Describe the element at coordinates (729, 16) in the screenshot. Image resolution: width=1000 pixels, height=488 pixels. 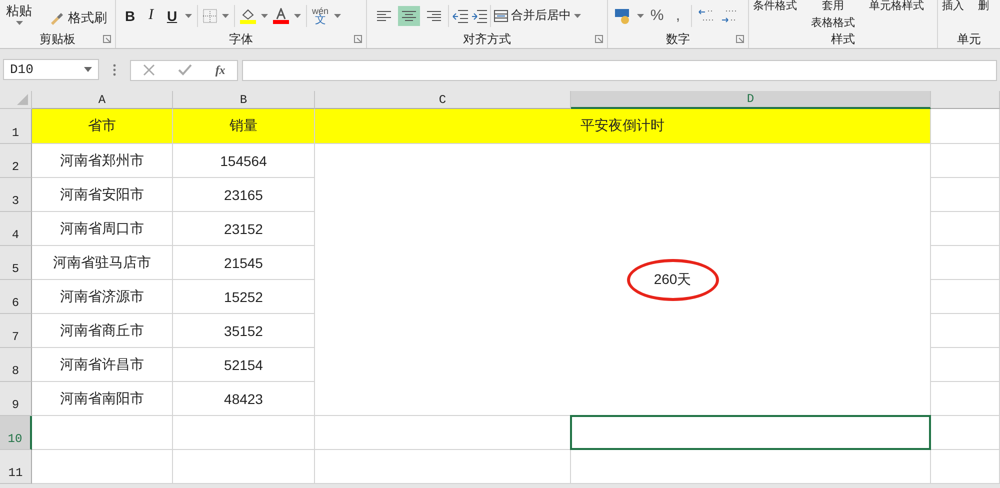
I see `decrease-decimal-icon` at that location.